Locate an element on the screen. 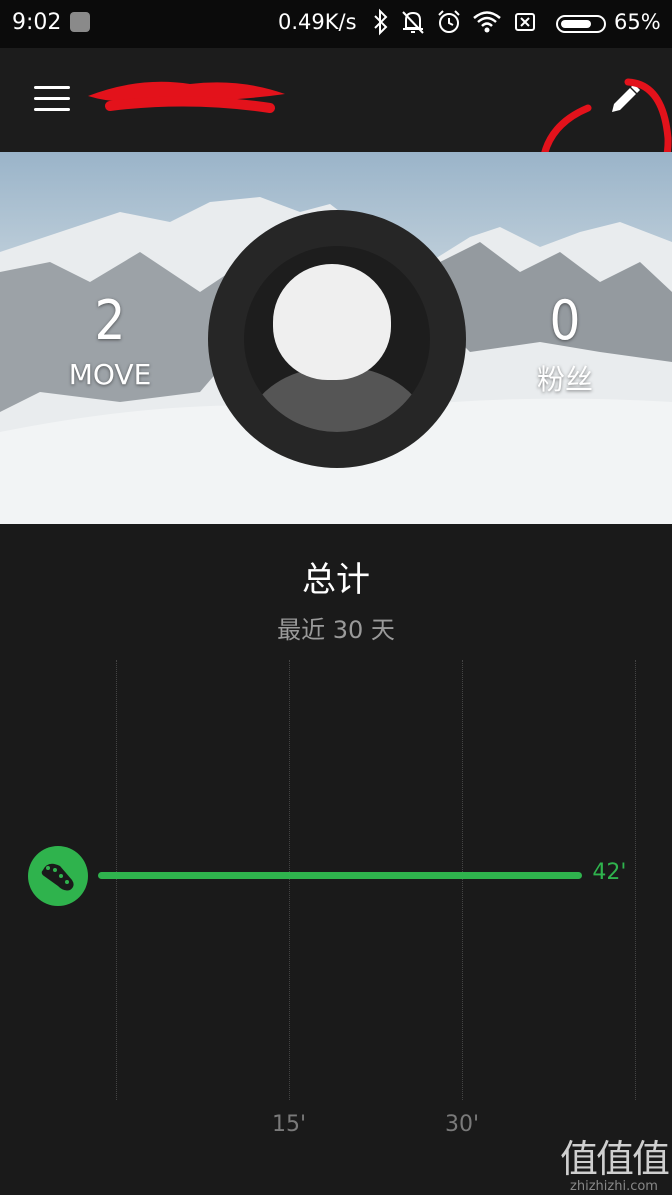 The width and height of the screenshot is (672, 1195). watermark: 值值值 zhizhizhi.com is located at coordinates (615, 1161).